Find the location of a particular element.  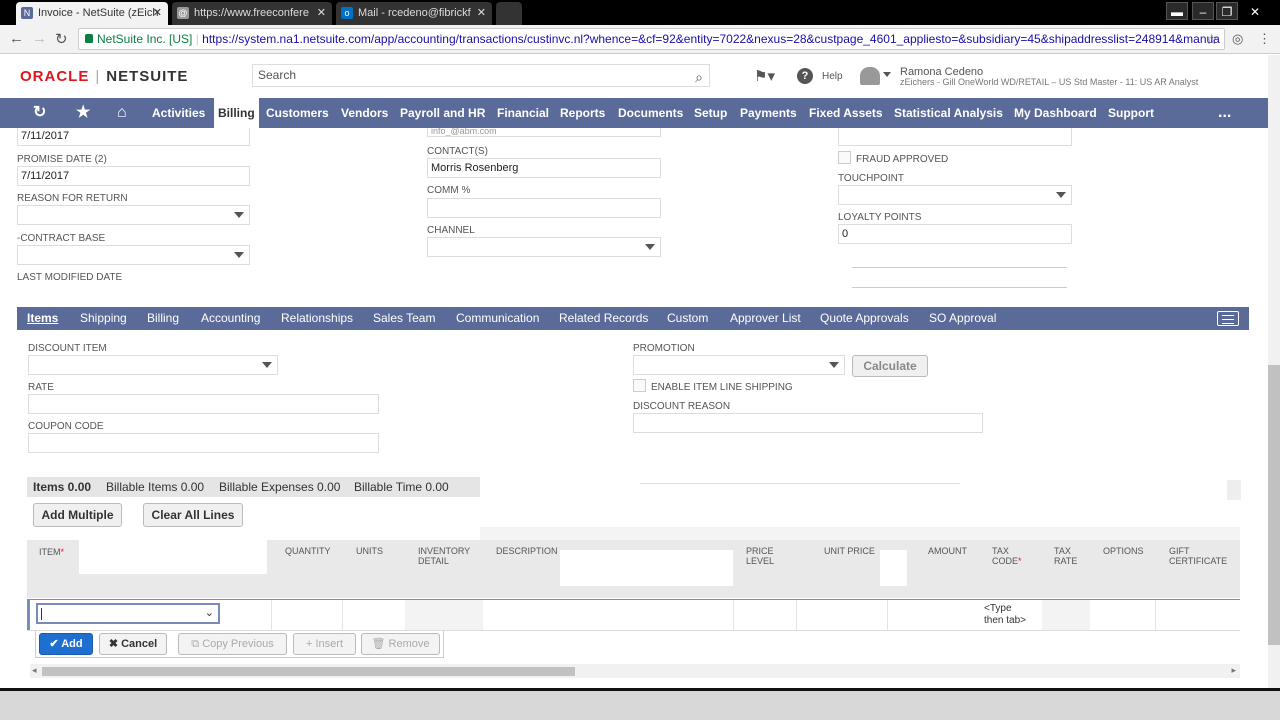

browser-tab-invoice: N Invoice - NetSuite (zEich ✕ is located at coordinates (92, 13).